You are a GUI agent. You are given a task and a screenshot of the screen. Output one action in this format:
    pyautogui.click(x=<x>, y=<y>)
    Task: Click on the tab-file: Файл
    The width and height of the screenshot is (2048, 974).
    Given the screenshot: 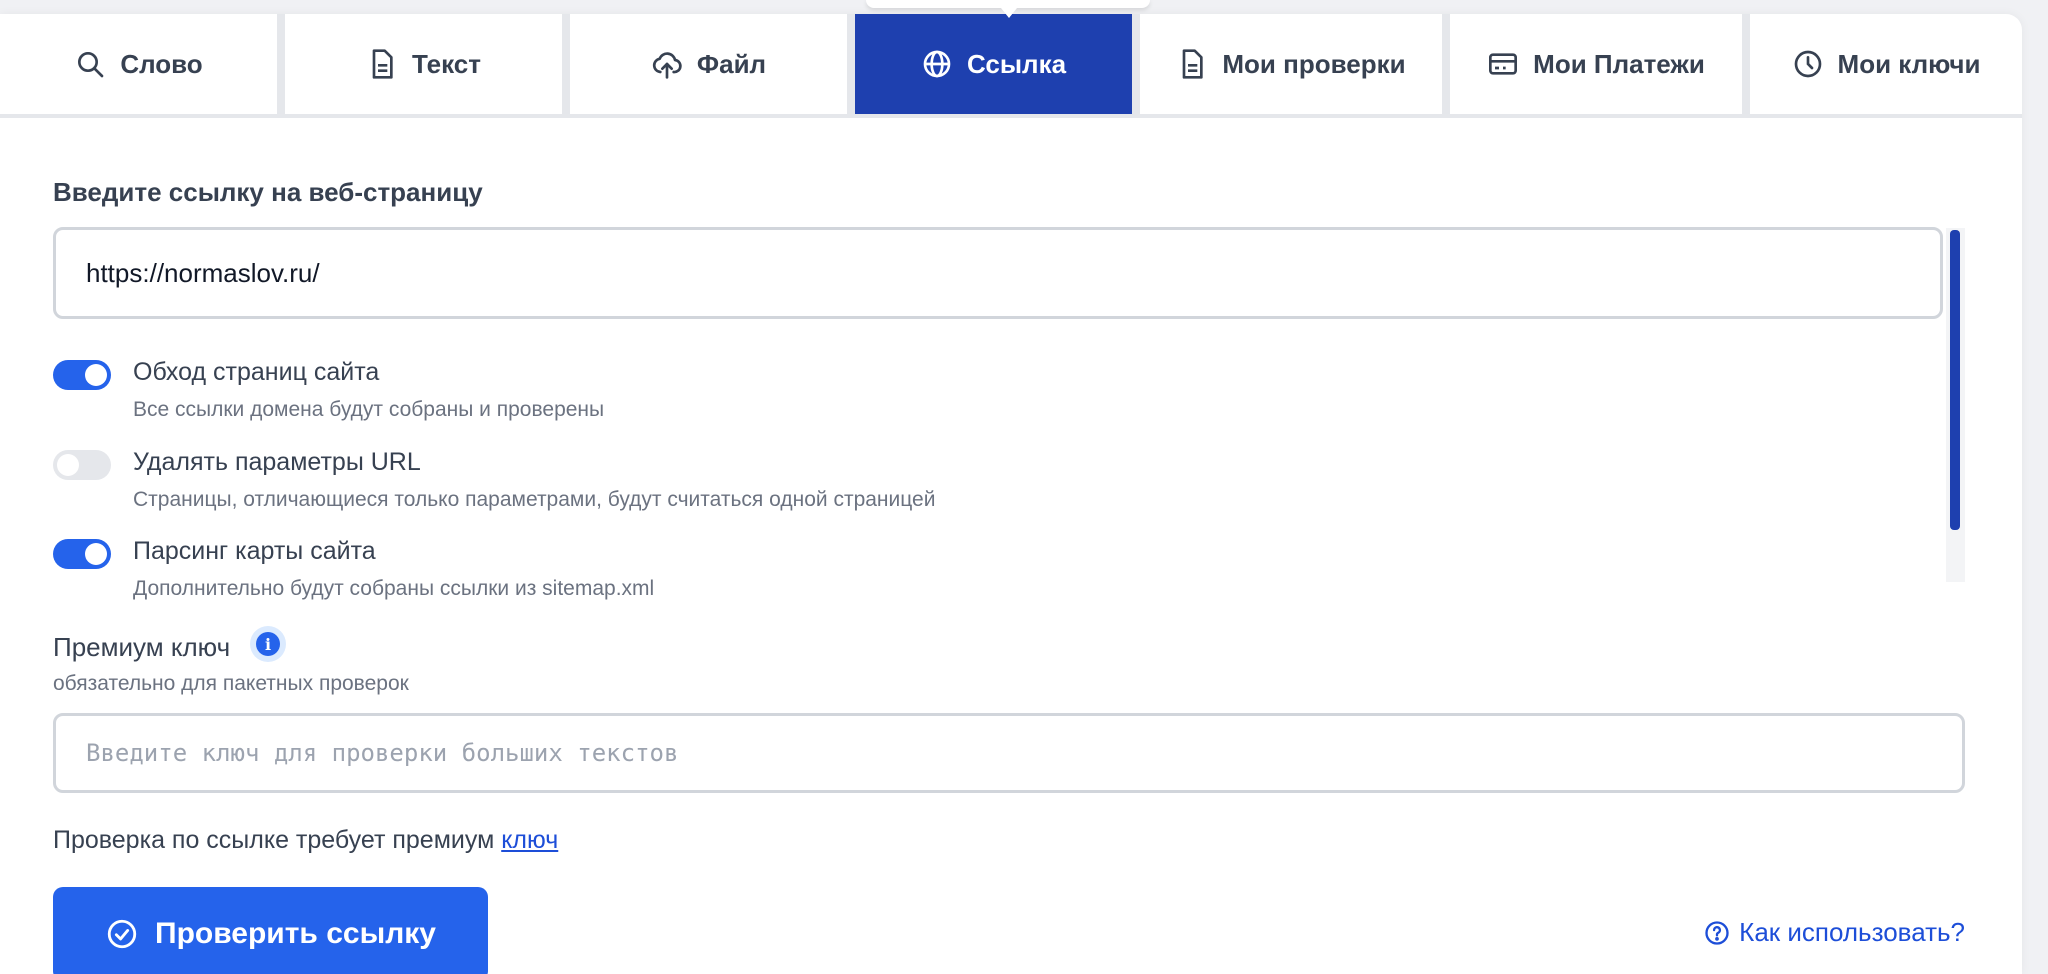 What is the action you would take?
    pyautogui.click(x=708, y=64)
    